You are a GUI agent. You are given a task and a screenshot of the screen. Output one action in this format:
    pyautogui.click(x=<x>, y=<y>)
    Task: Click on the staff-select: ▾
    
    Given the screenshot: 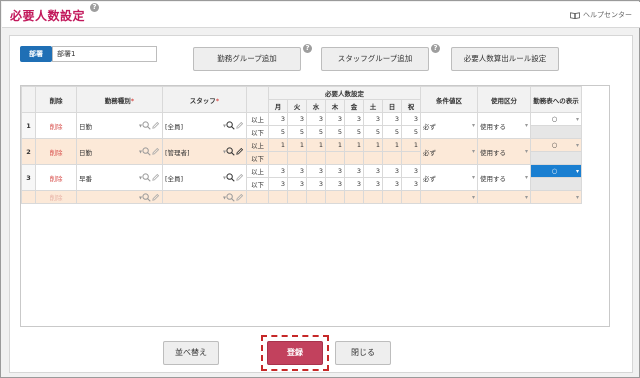 What is the action you would take?
    pyautogui.click(x=204, y=197)
    